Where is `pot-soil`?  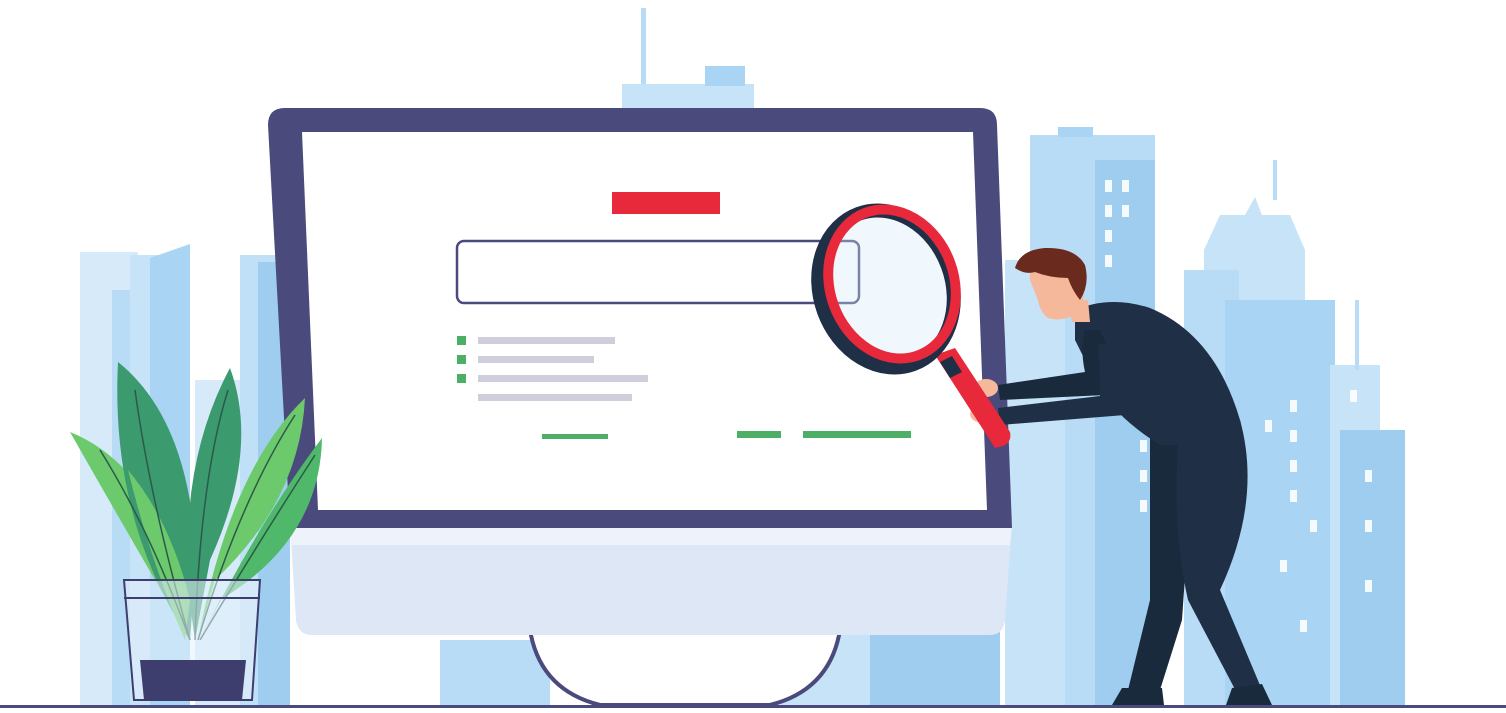
pot-soil is located at coordinates (193, 680).